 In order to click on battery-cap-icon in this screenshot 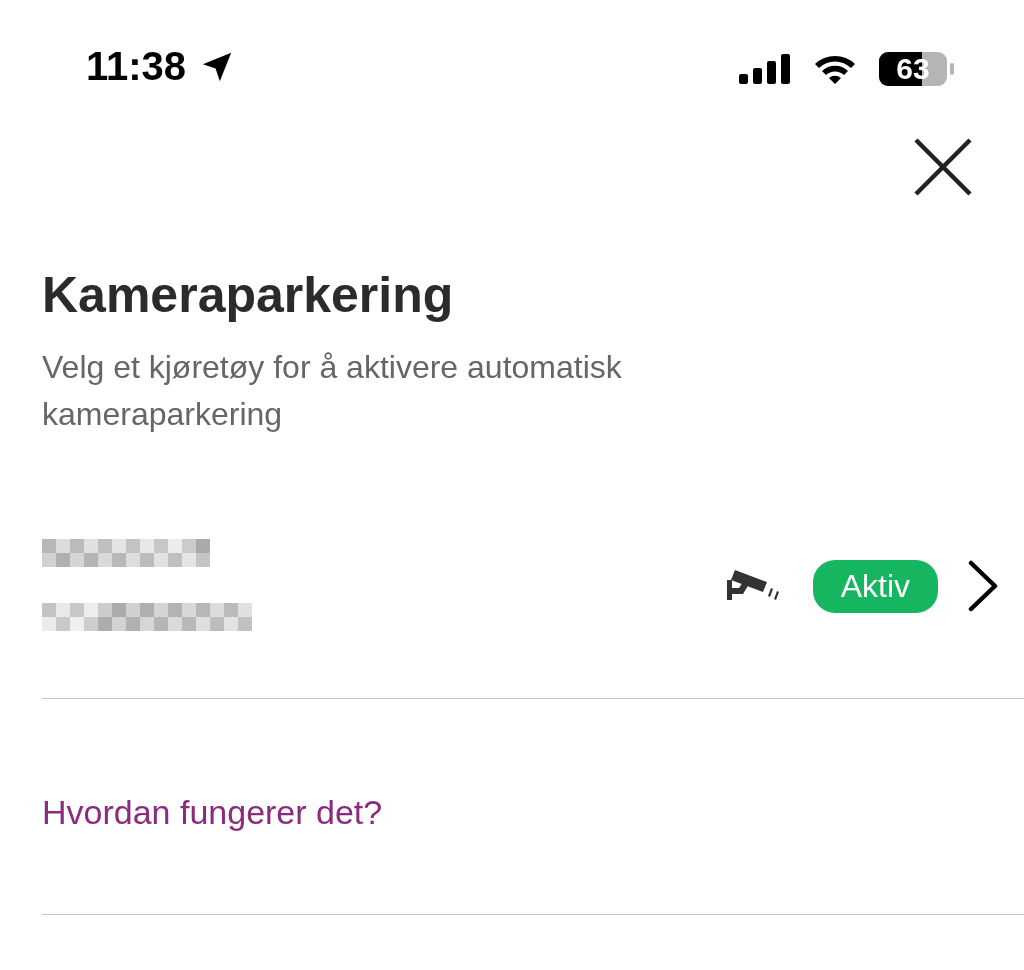, I will do `click(952, 69)`.